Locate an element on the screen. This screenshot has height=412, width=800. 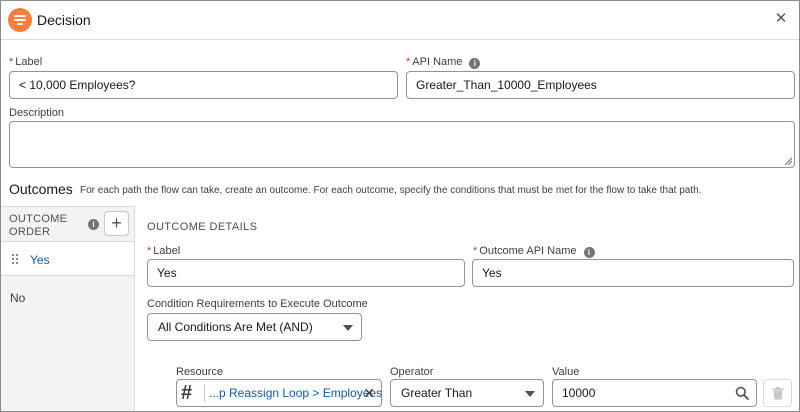
resource-combobox: # ...p Reassign Loop > Employees ✕ is located at coordinates (279, 393).